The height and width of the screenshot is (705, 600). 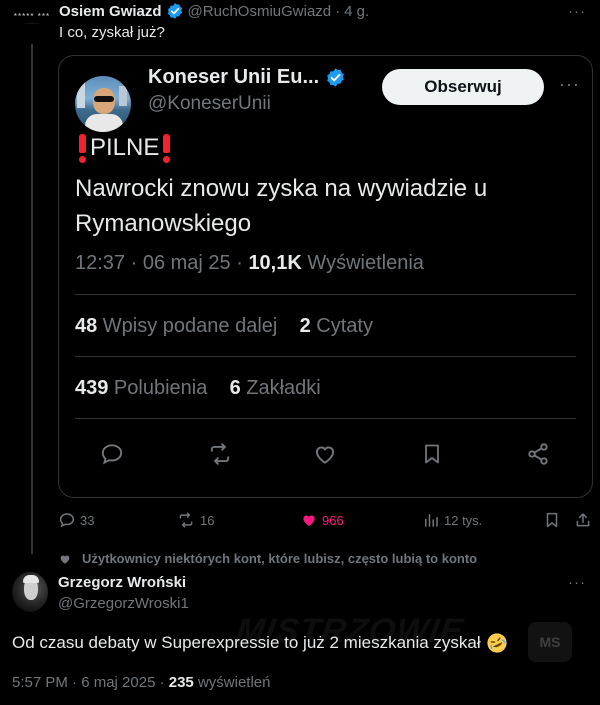 I want to click on quoted-author-handle: @KoneserUnii, so click(x=209, y=104).